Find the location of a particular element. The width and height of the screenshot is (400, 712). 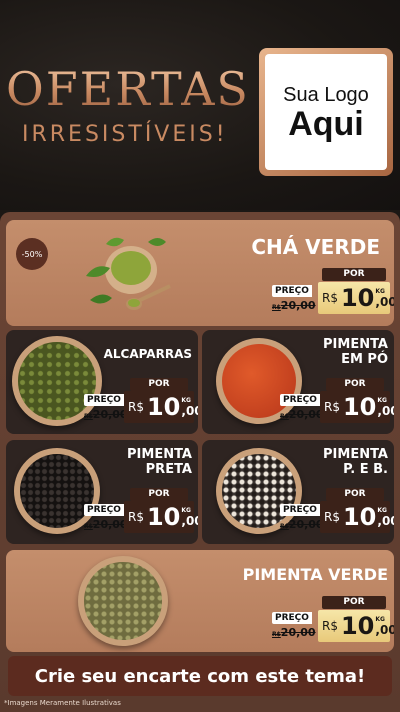

product-card-alcaparras: ALCAPARRAS POR PREÇO R$20,00 R$ 10 KG,00 is located at coordinates (102, 382).